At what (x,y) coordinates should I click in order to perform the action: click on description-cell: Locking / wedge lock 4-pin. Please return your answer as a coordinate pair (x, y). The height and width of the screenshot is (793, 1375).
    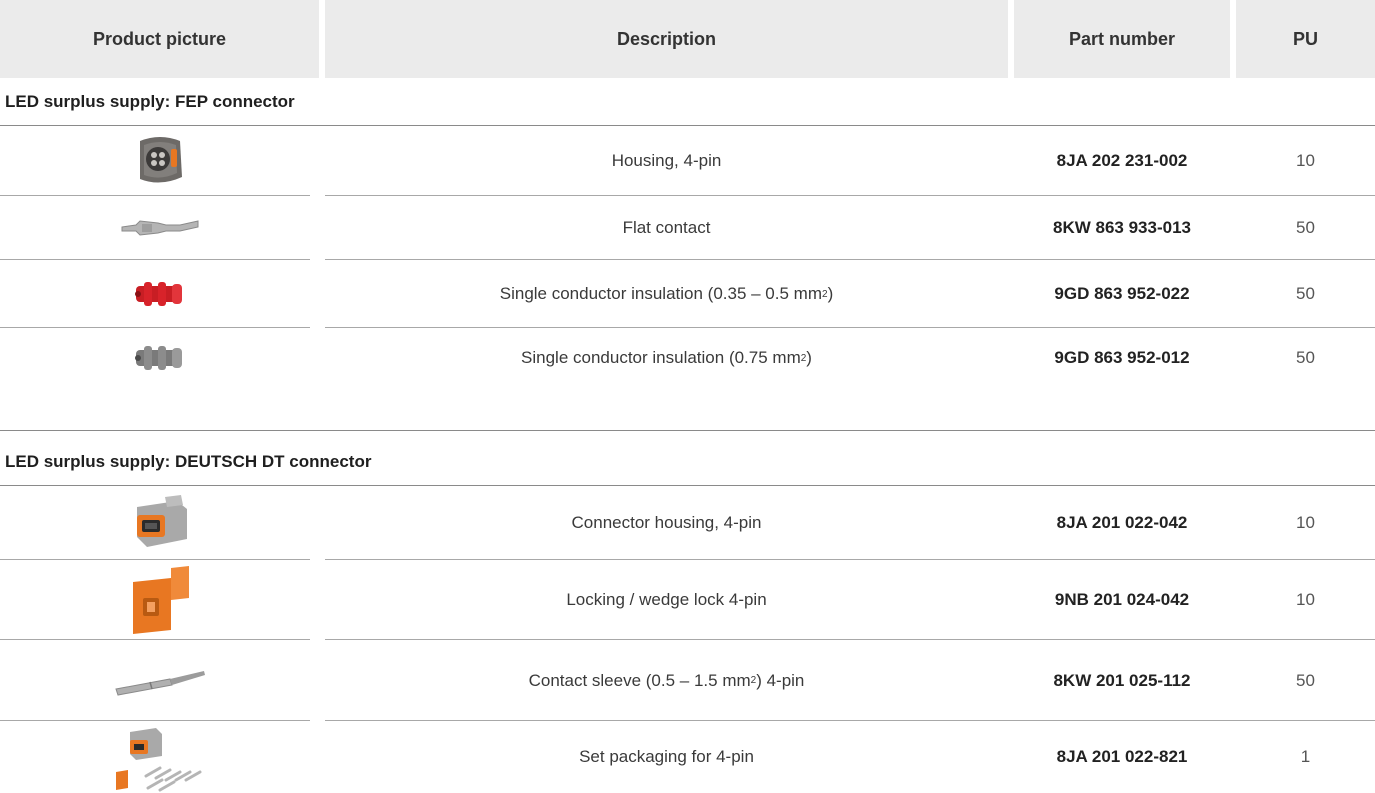
    Looking at the image, I should click on (666, 599).